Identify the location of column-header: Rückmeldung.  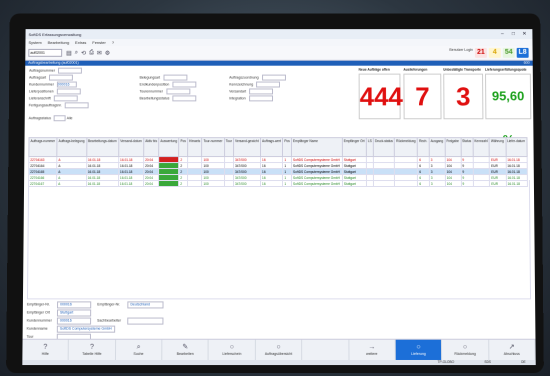
(406, 147).